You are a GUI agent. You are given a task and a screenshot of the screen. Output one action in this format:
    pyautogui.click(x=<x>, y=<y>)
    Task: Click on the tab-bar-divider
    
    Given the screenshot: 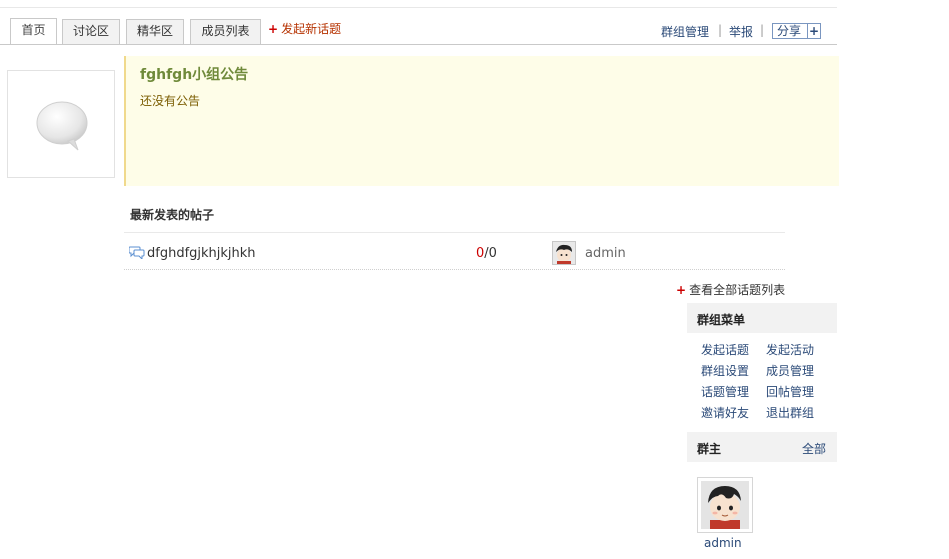 What is the action you would take?
    pyautogui.click(x=418, y=44)
    